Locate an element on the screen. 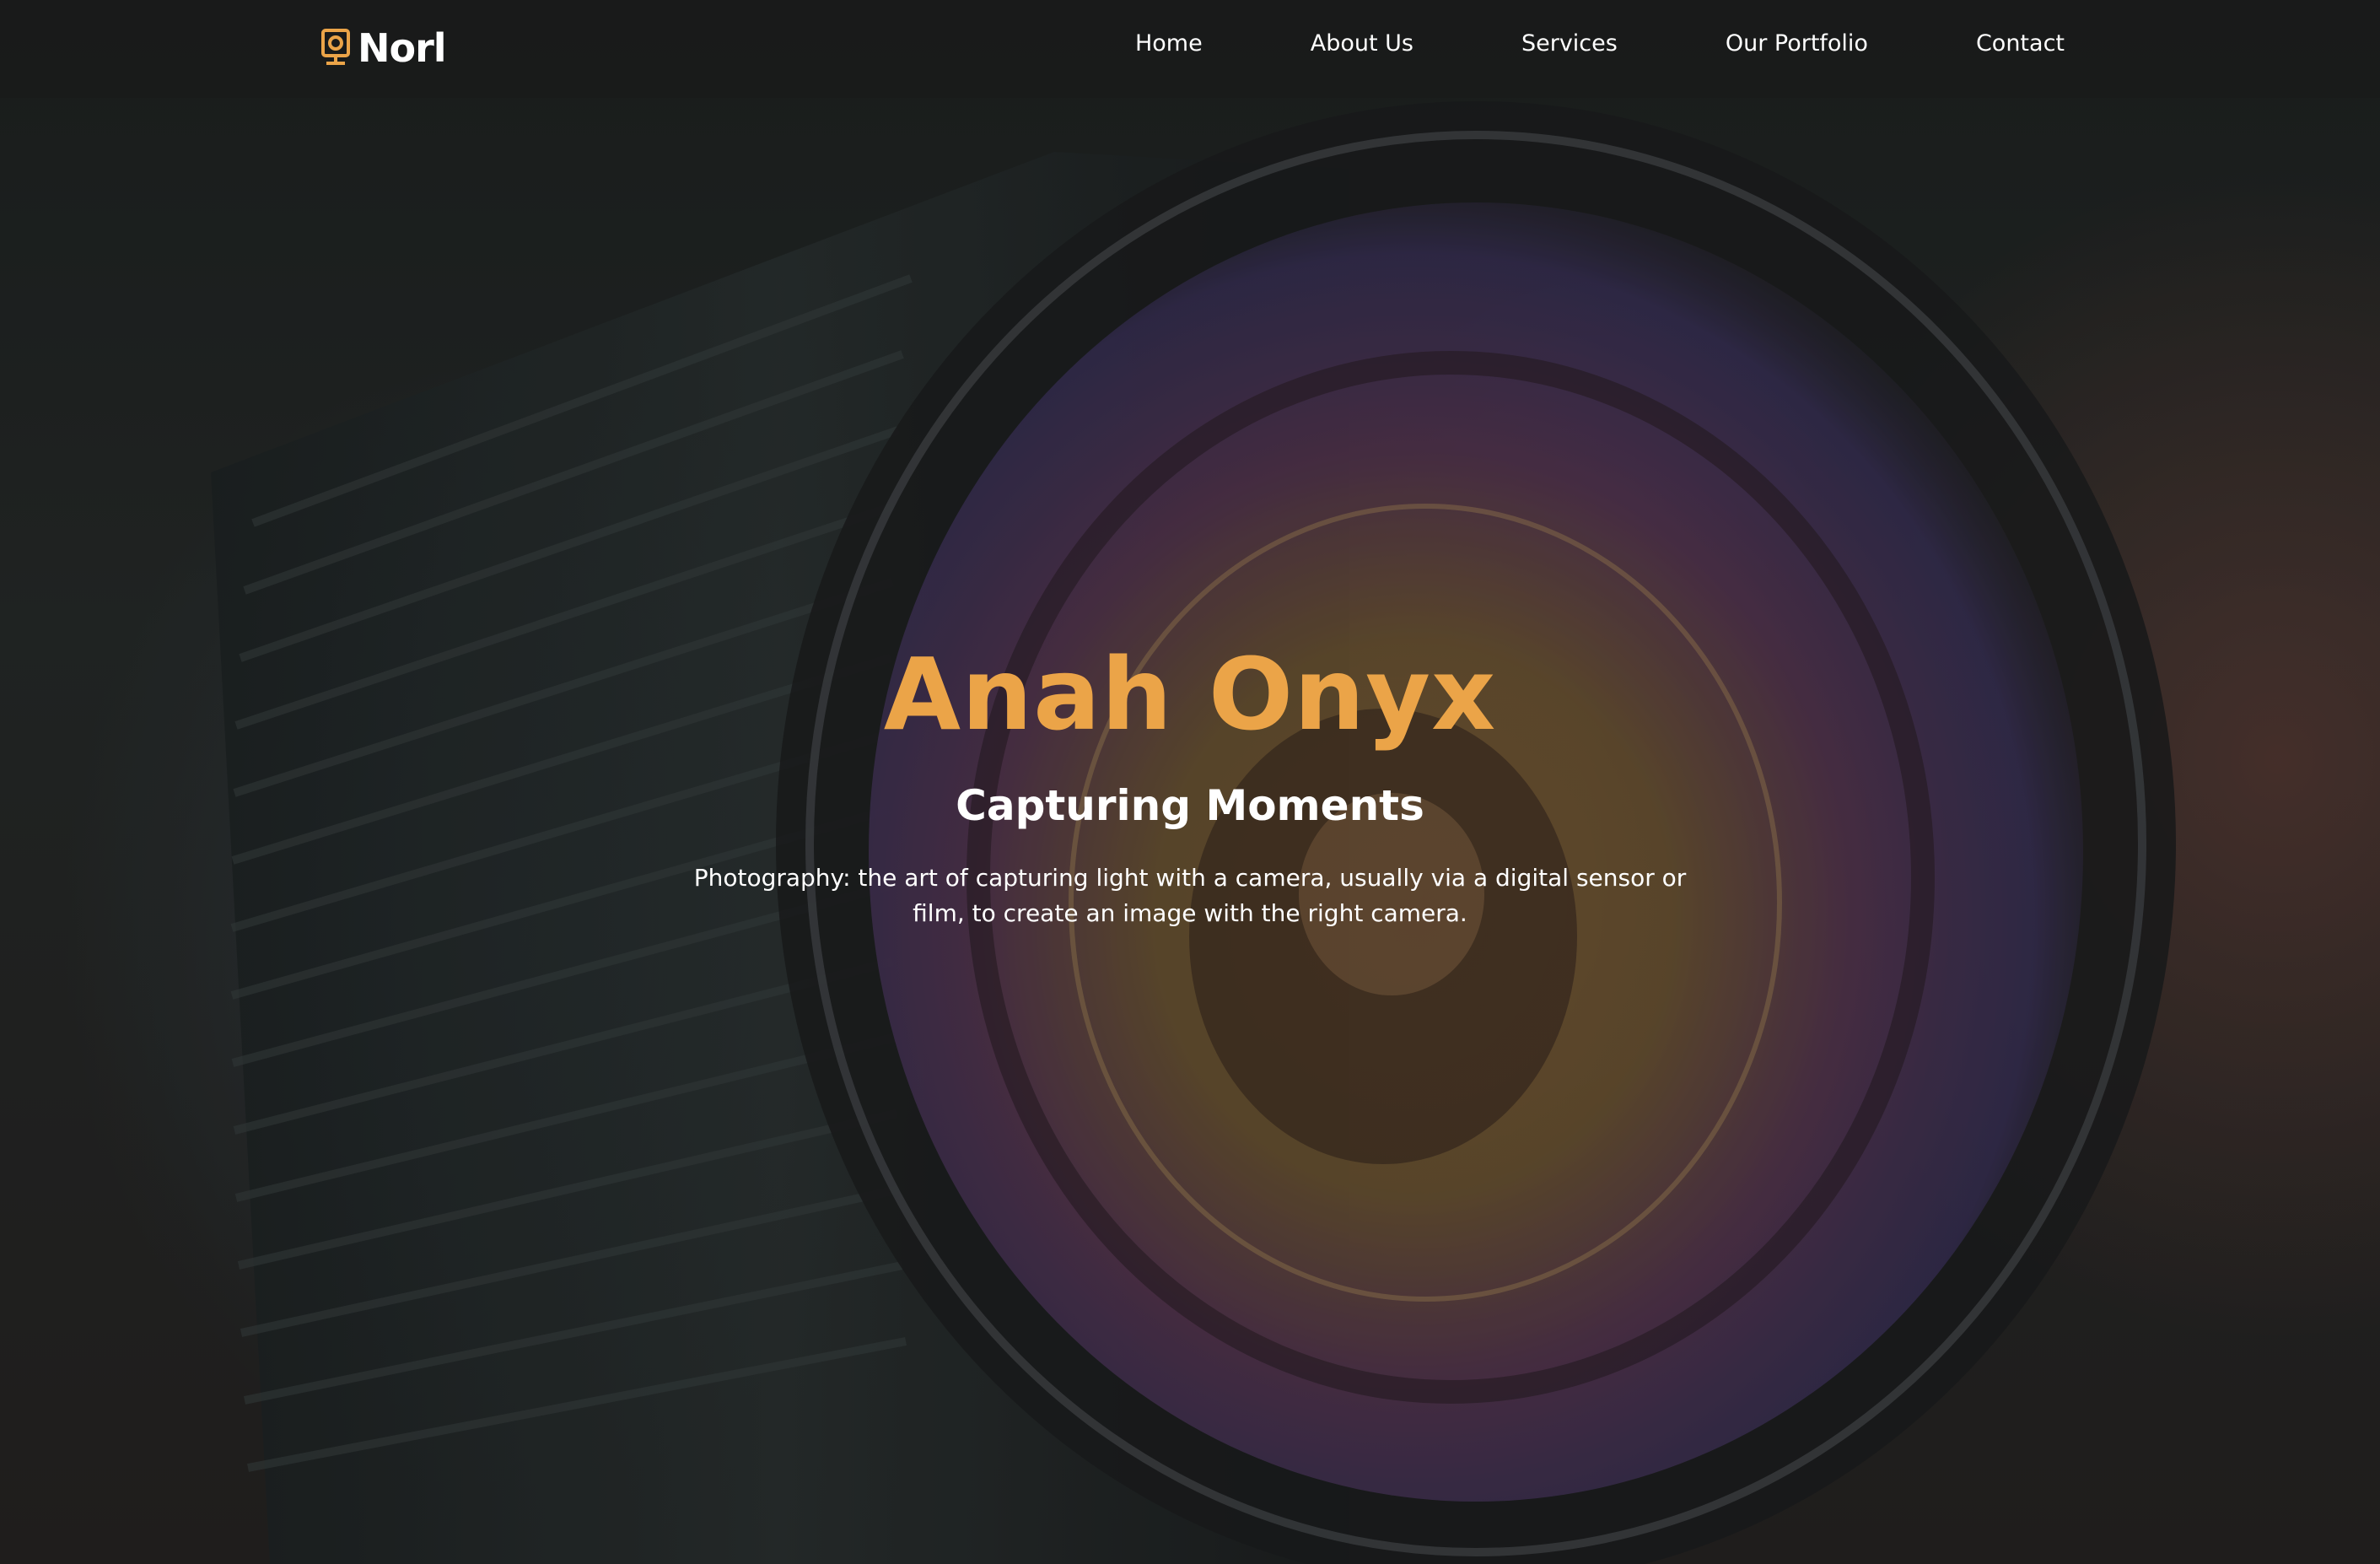 The image size is (2380, 1564). nav-link-contact: Contact is located at coordinates (2021, 43).